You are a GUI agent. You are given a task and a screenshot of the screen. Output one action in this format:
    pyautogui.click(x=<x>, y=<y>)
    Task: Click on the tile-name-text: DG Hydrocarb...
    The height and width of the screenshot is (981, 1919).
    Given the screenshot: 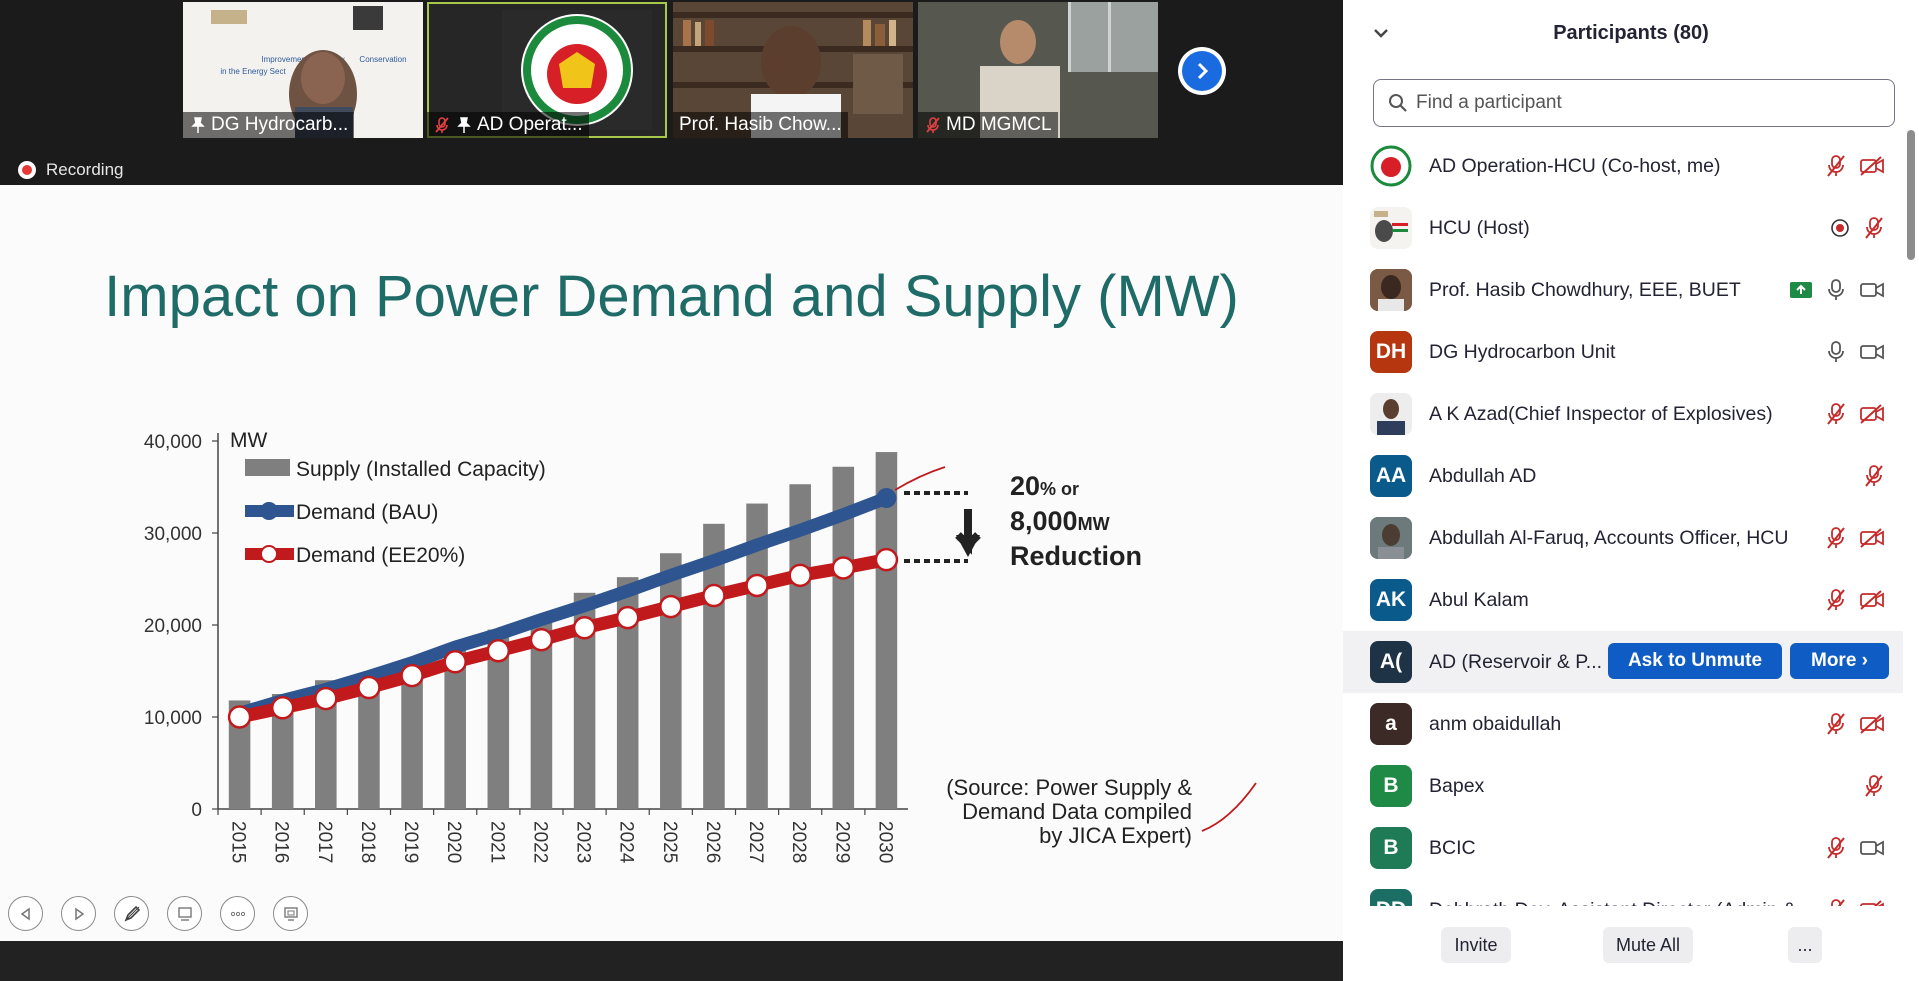 What is the action you would take?
    pyautogui.click(x=280, y=124)
    